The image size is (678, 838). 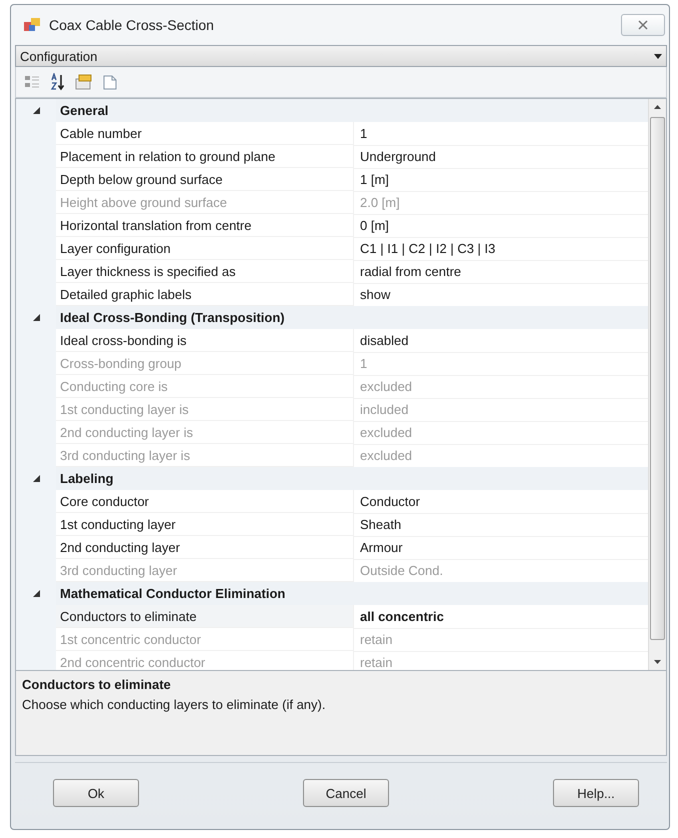 I want to click on property-pages-icon, so click(x=84, y=82).